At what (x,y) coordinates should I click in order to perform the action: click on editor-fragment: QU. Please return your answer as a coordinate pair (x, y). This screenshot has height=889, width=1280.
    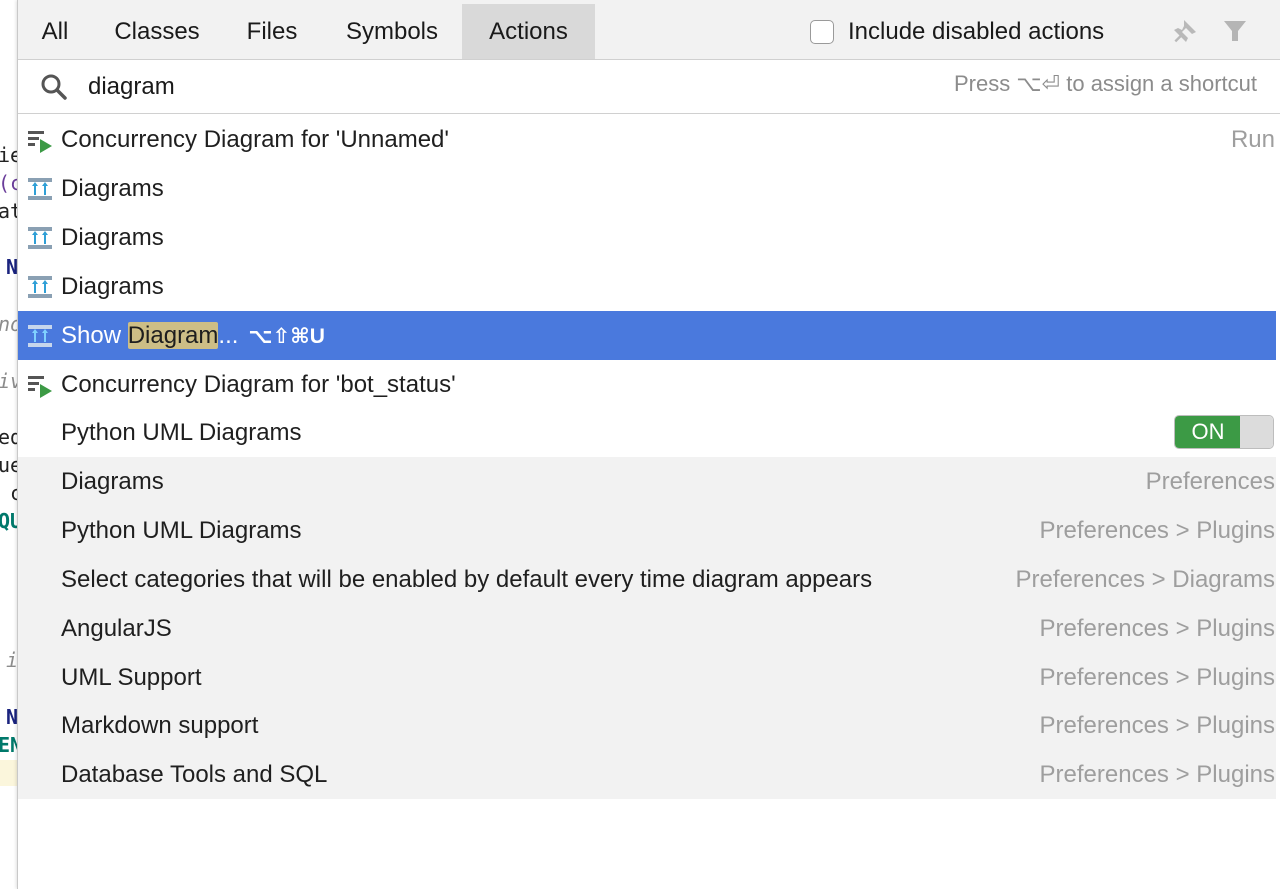
    Looking at the image, I should click on (9, 521).